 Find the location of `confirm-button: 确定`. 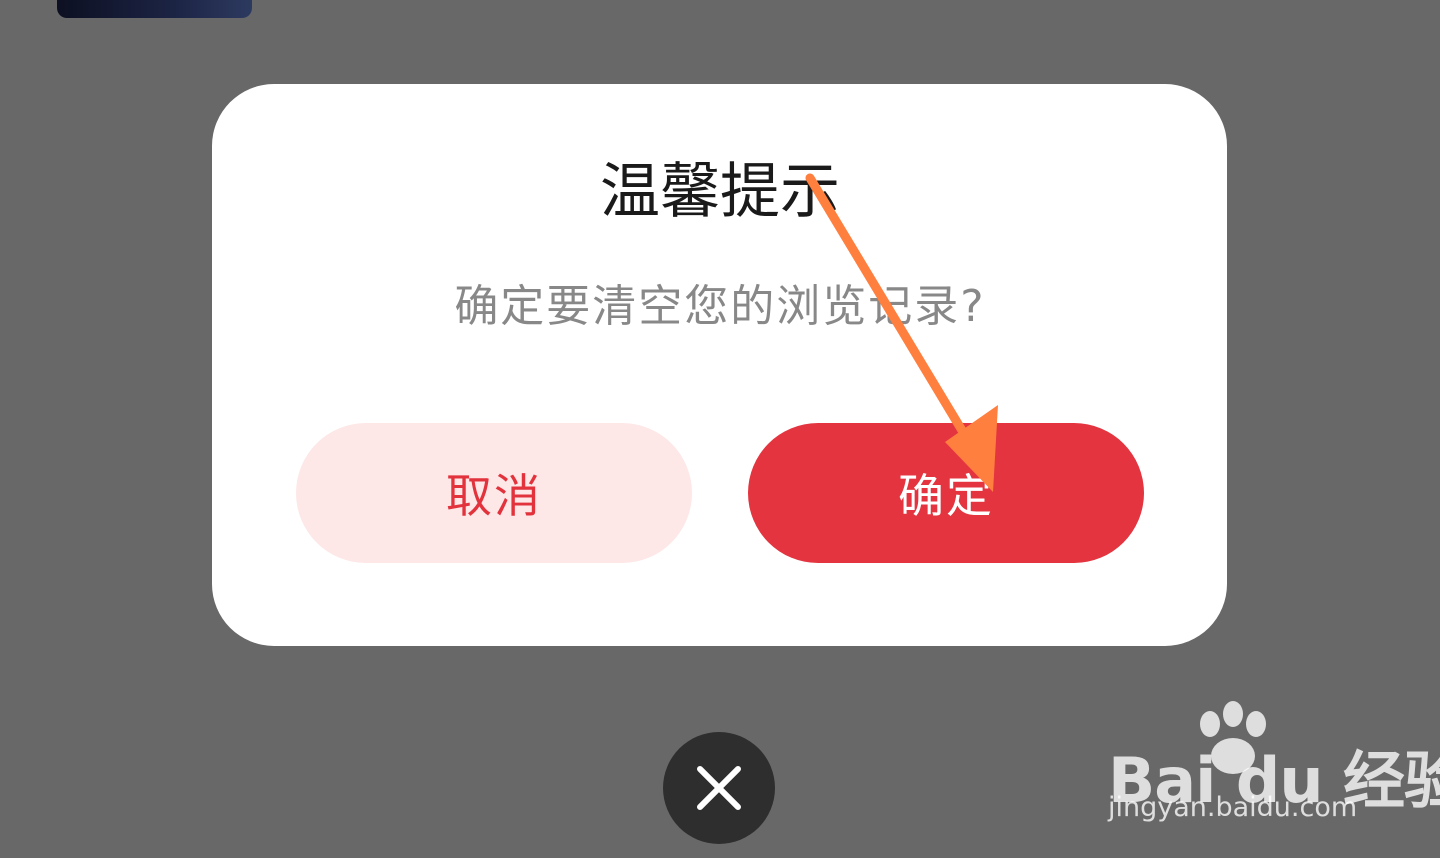

confirm-button: 确定 is located at coordinates (946, 493).